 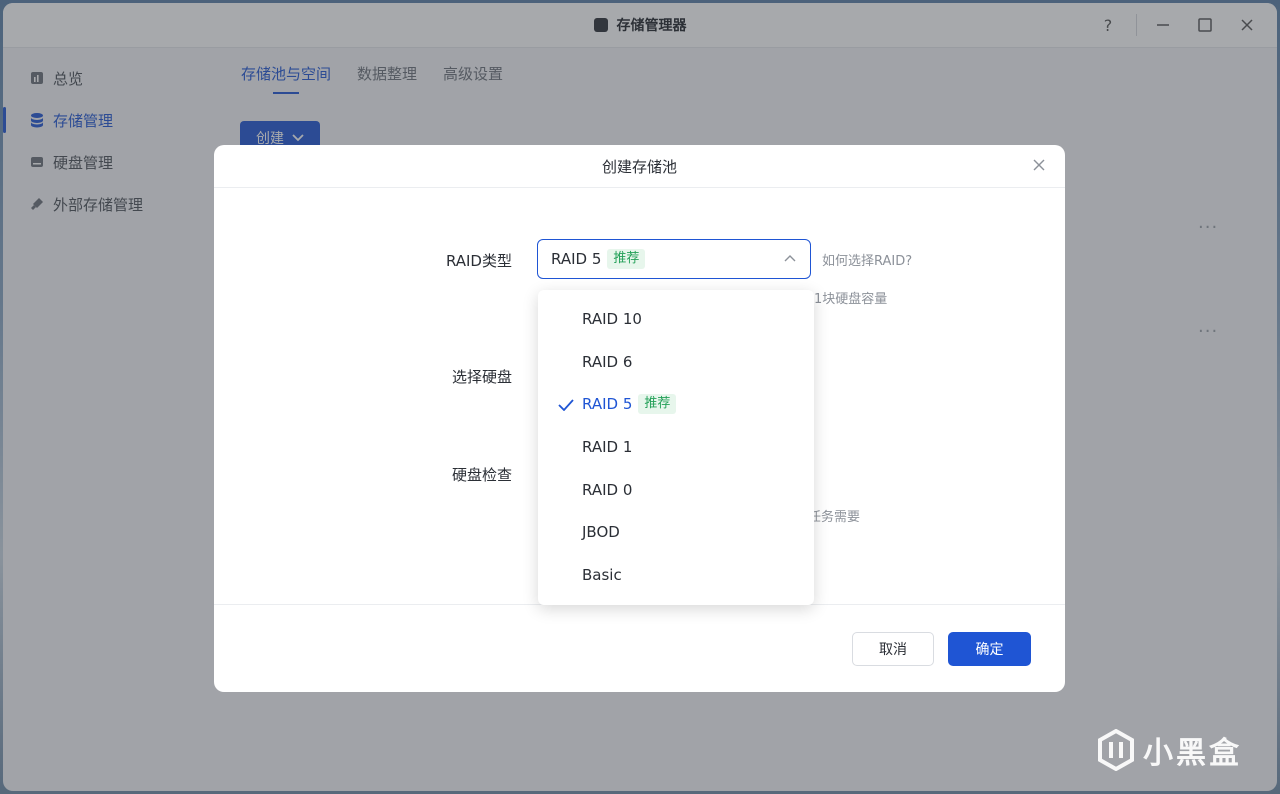 I want to click on cancel-button: 取消, so click(x=893, y=649).